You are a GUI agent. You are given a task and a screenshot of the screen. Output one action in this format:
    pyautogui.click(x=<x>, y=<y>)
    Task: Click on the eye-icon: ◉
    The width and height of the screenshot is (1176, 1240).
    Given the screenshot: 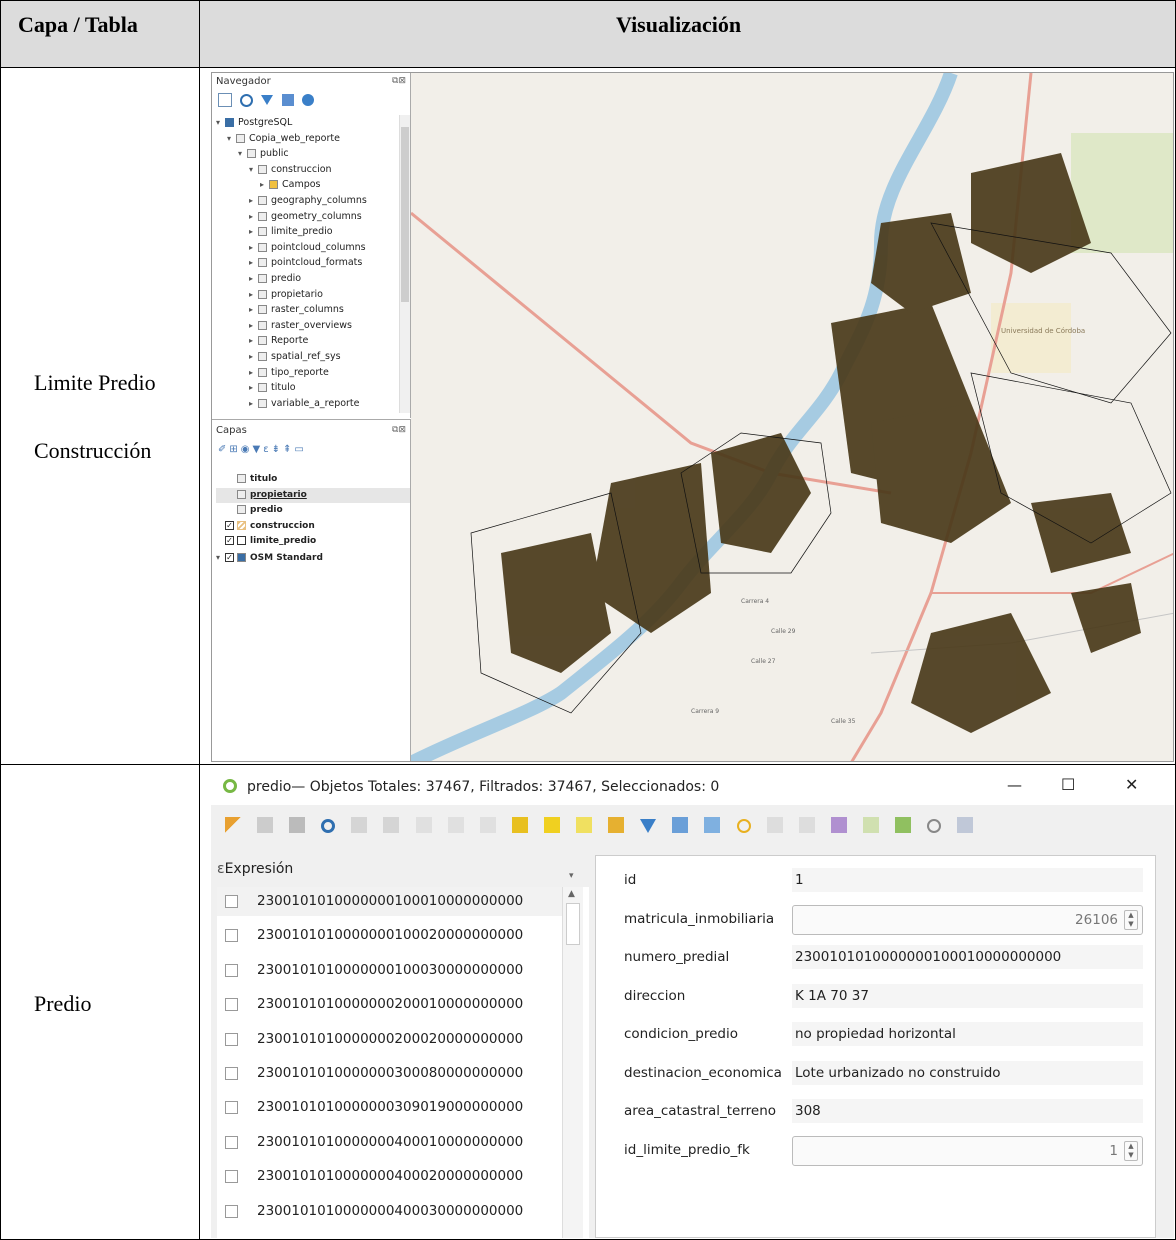 What is the action you would take?
    pyautogui.click(x=247, y=449)
    